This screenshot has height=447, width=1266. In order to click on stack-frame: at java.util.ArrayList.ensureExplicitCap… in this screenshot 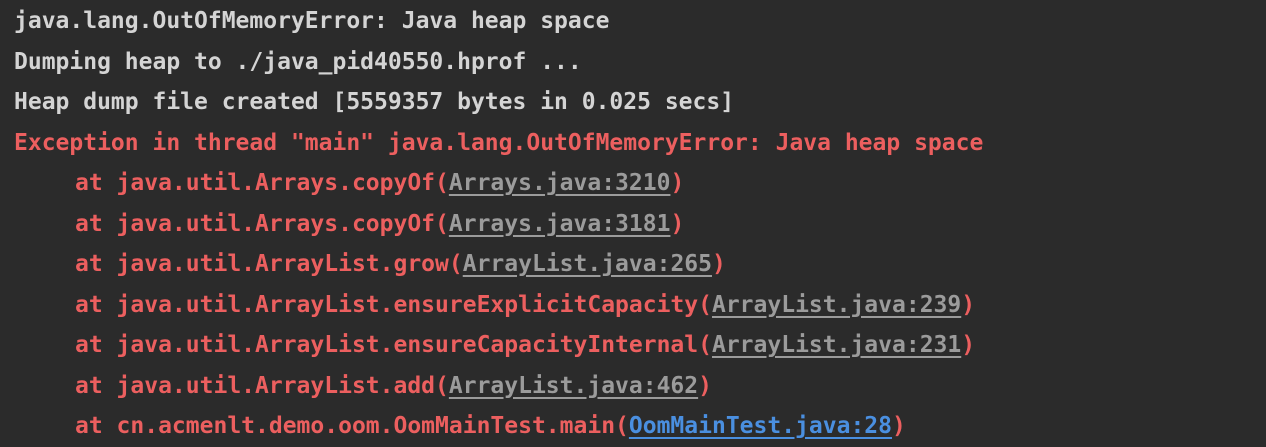, I will do `click(640, 305)`.